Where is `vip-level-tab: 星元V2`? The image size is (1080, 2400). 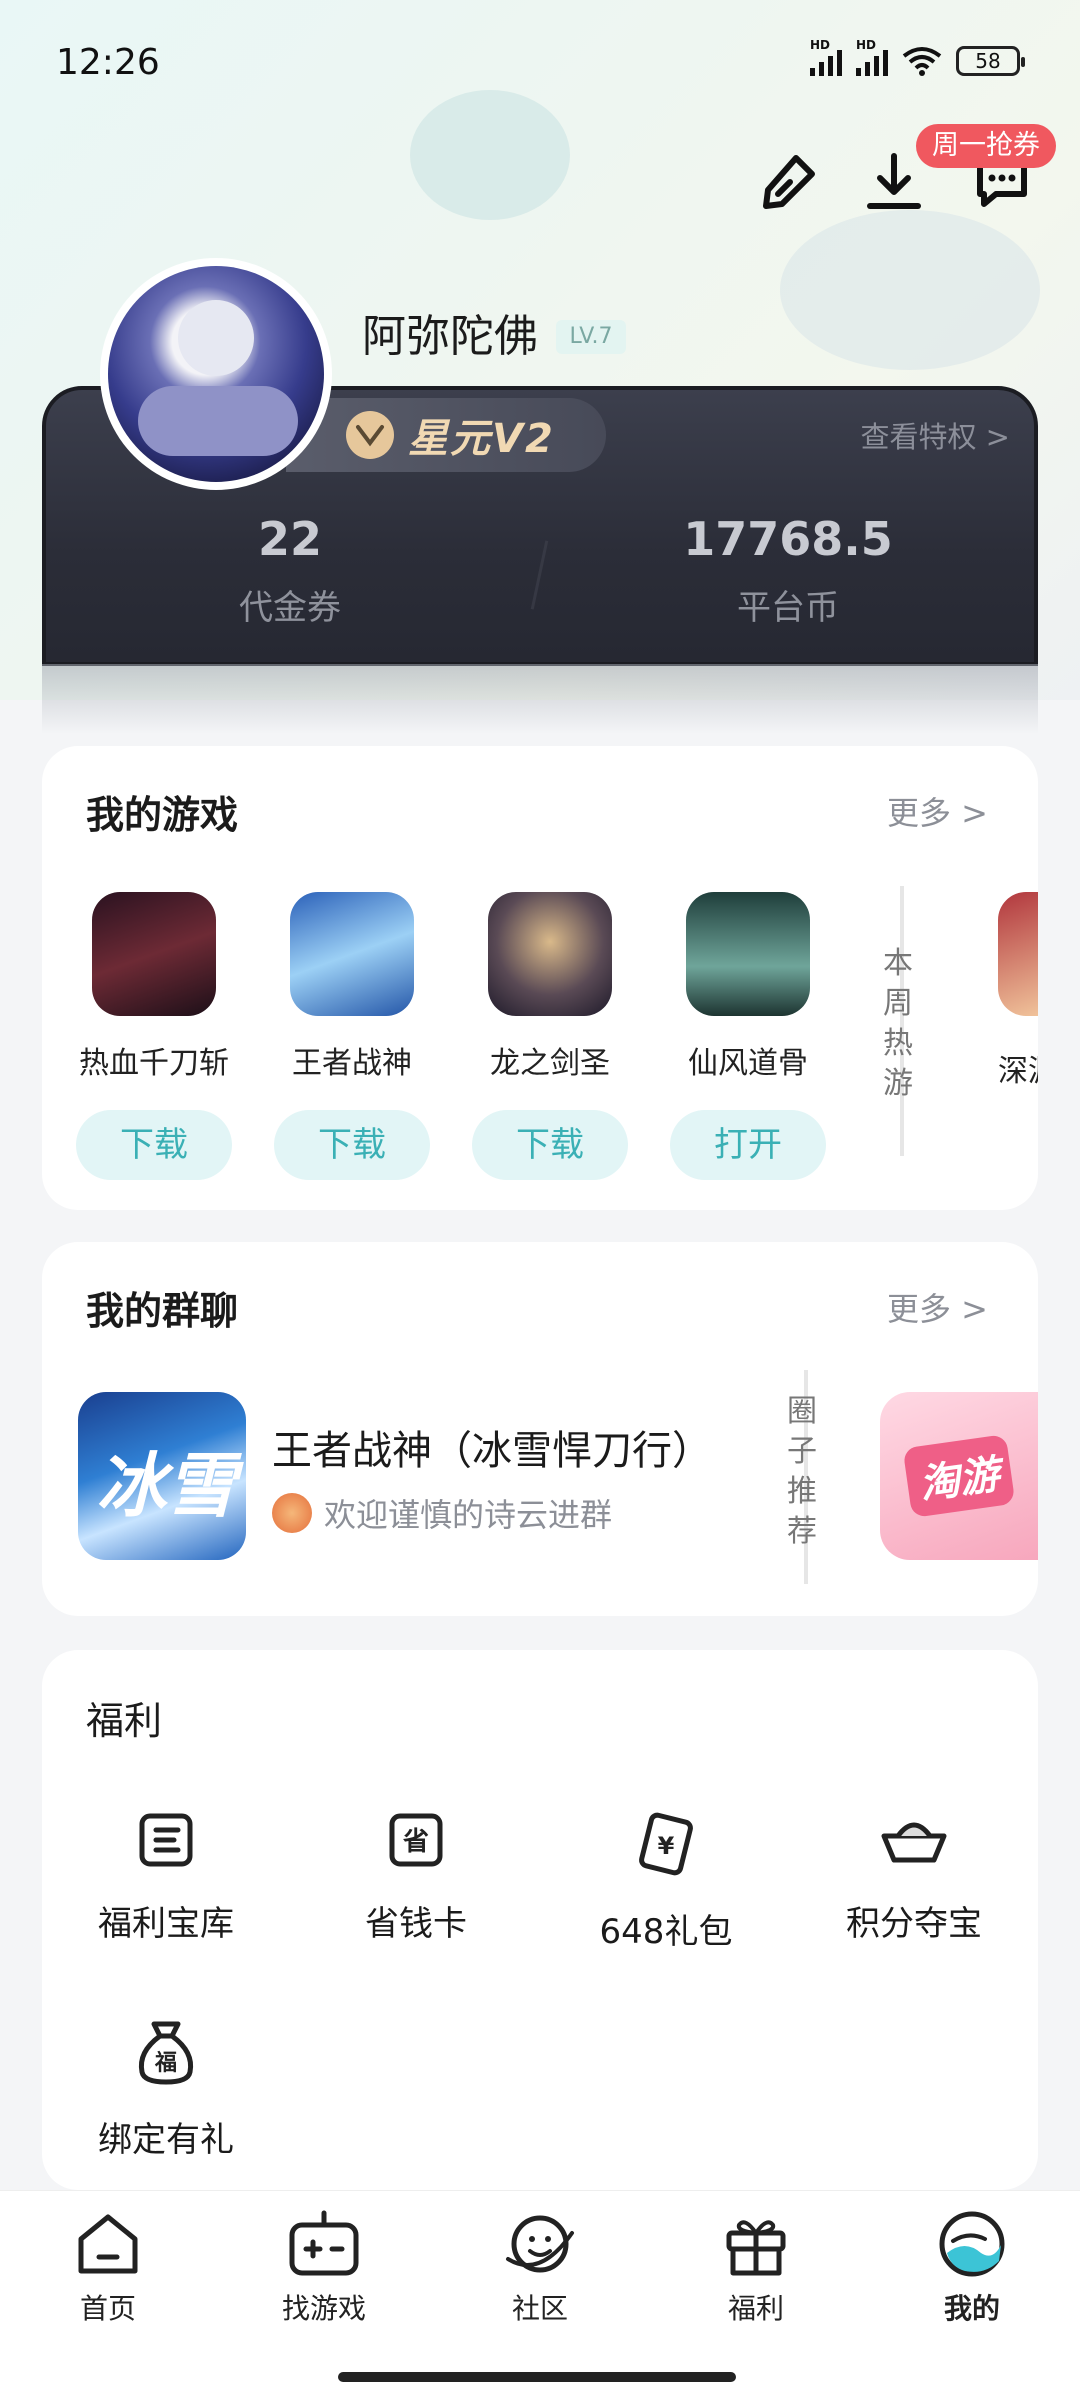 vip-level-tab: 星元V2 is located at coordinates (446, 435).